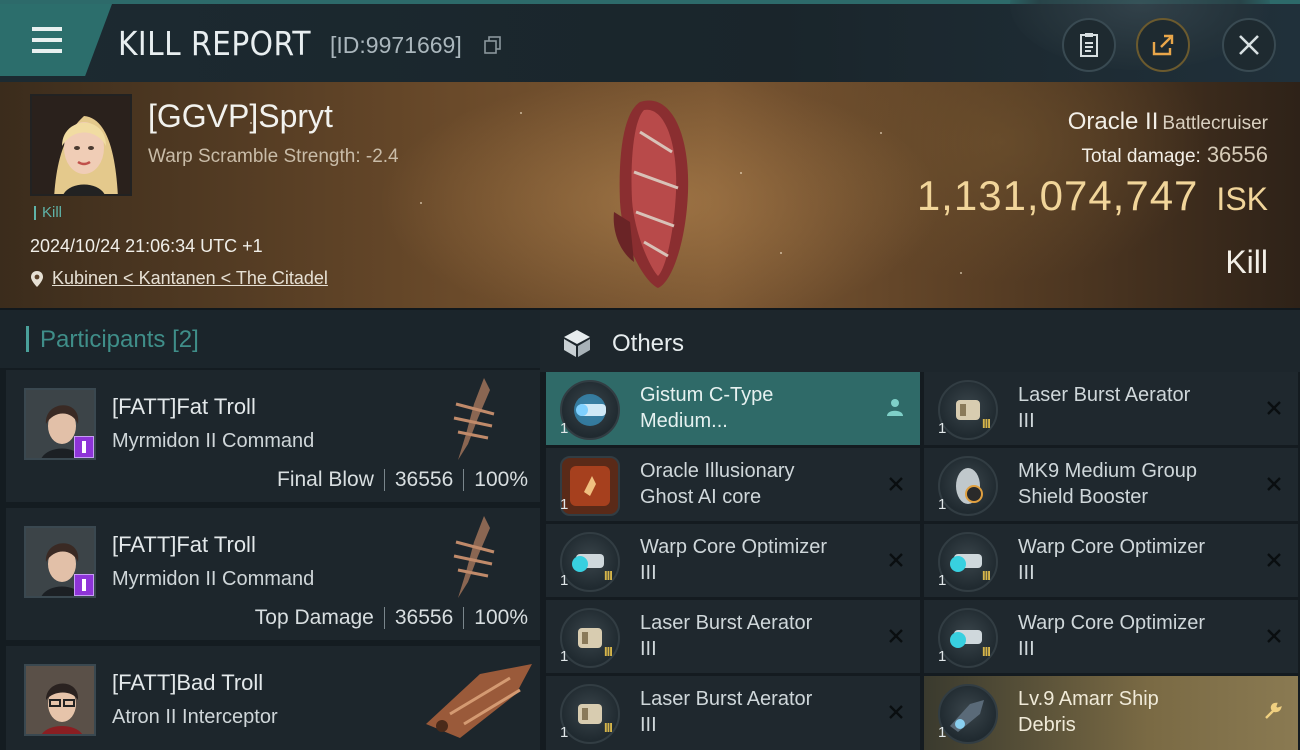  I want to click on share-button, so click(1163, 45).